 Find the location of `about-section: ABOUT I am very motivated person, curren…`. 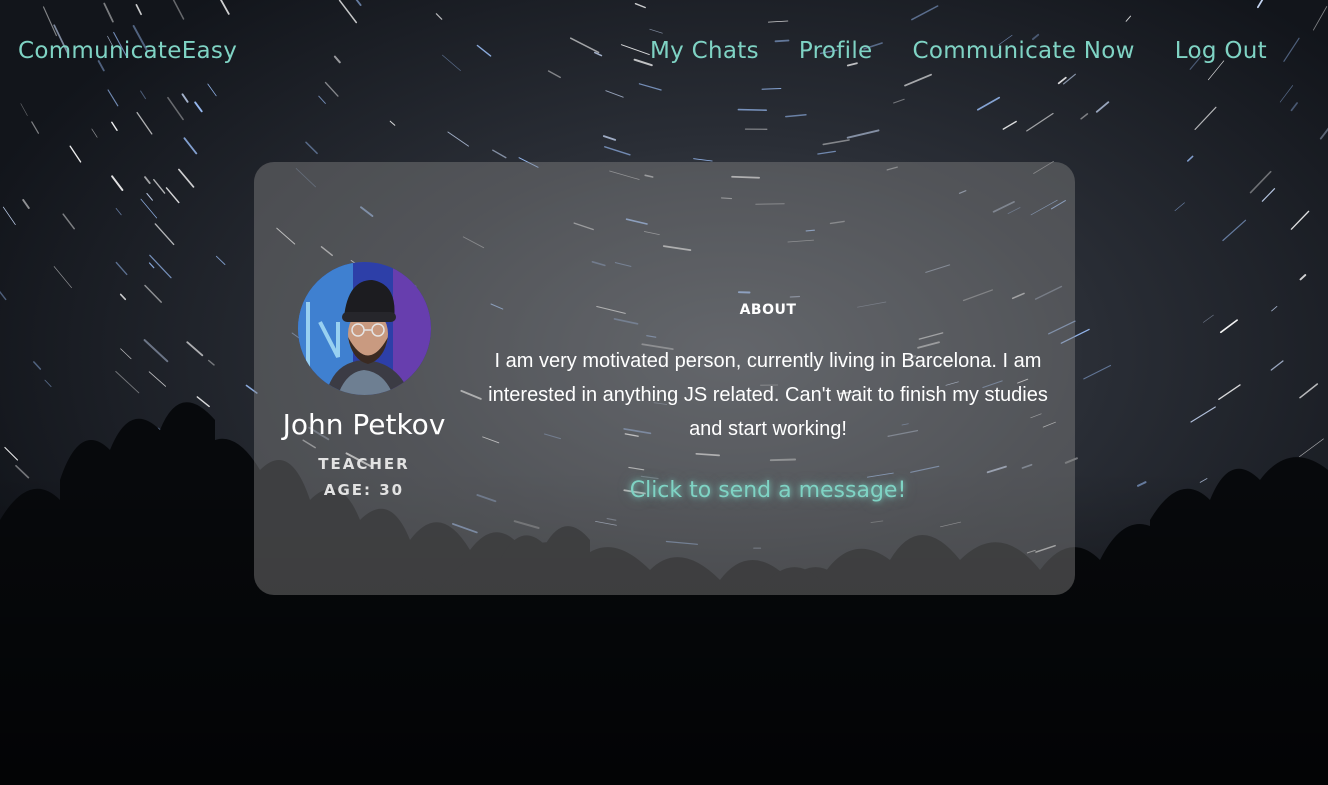

about-section: ABOUT I am very motivated person, curren… is located at coordinates (768, 402).